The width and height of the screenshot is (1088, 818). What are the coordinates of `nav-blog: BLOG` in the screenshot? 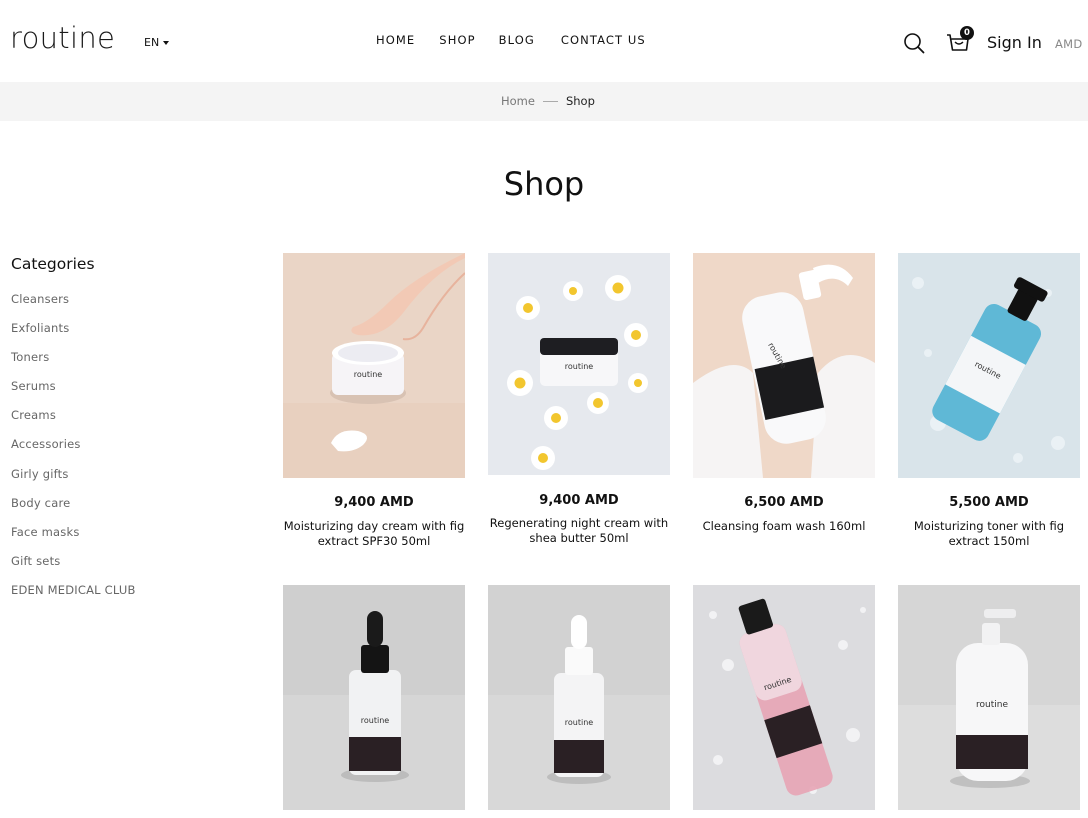 It's located at (517, 40).